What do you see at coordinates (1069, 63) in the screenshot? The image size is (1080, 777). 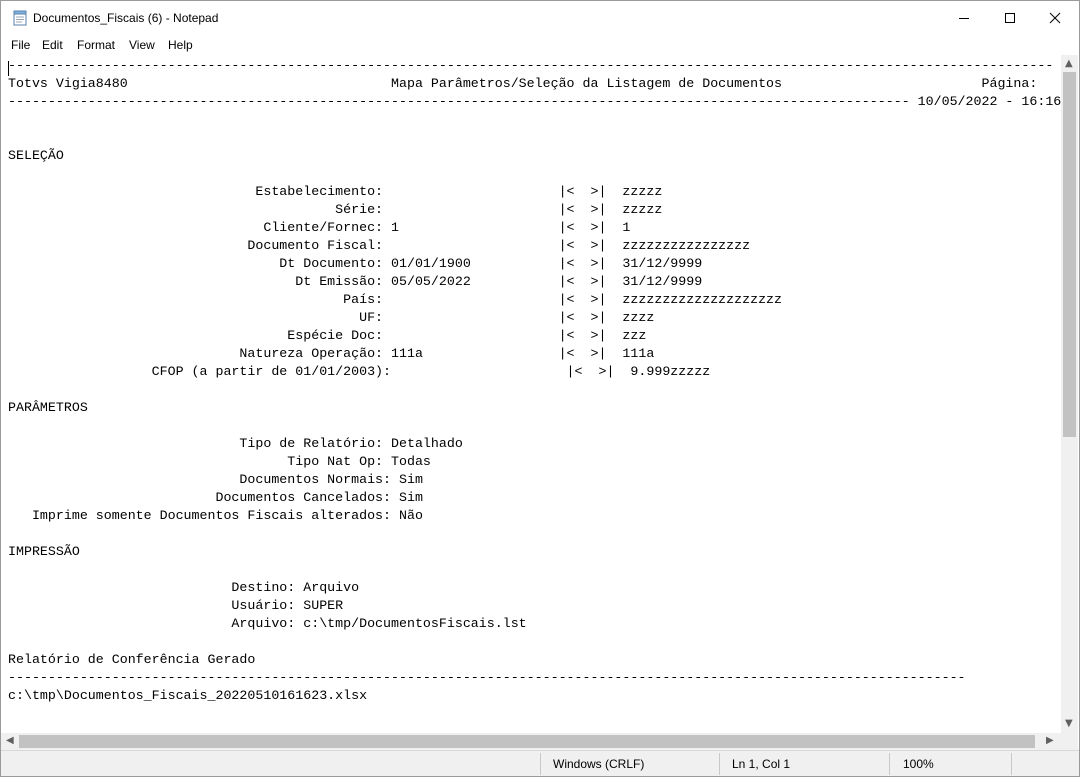 I see `scroll-up-arrow-icon: ▲` at bounding box center [1069, 63].